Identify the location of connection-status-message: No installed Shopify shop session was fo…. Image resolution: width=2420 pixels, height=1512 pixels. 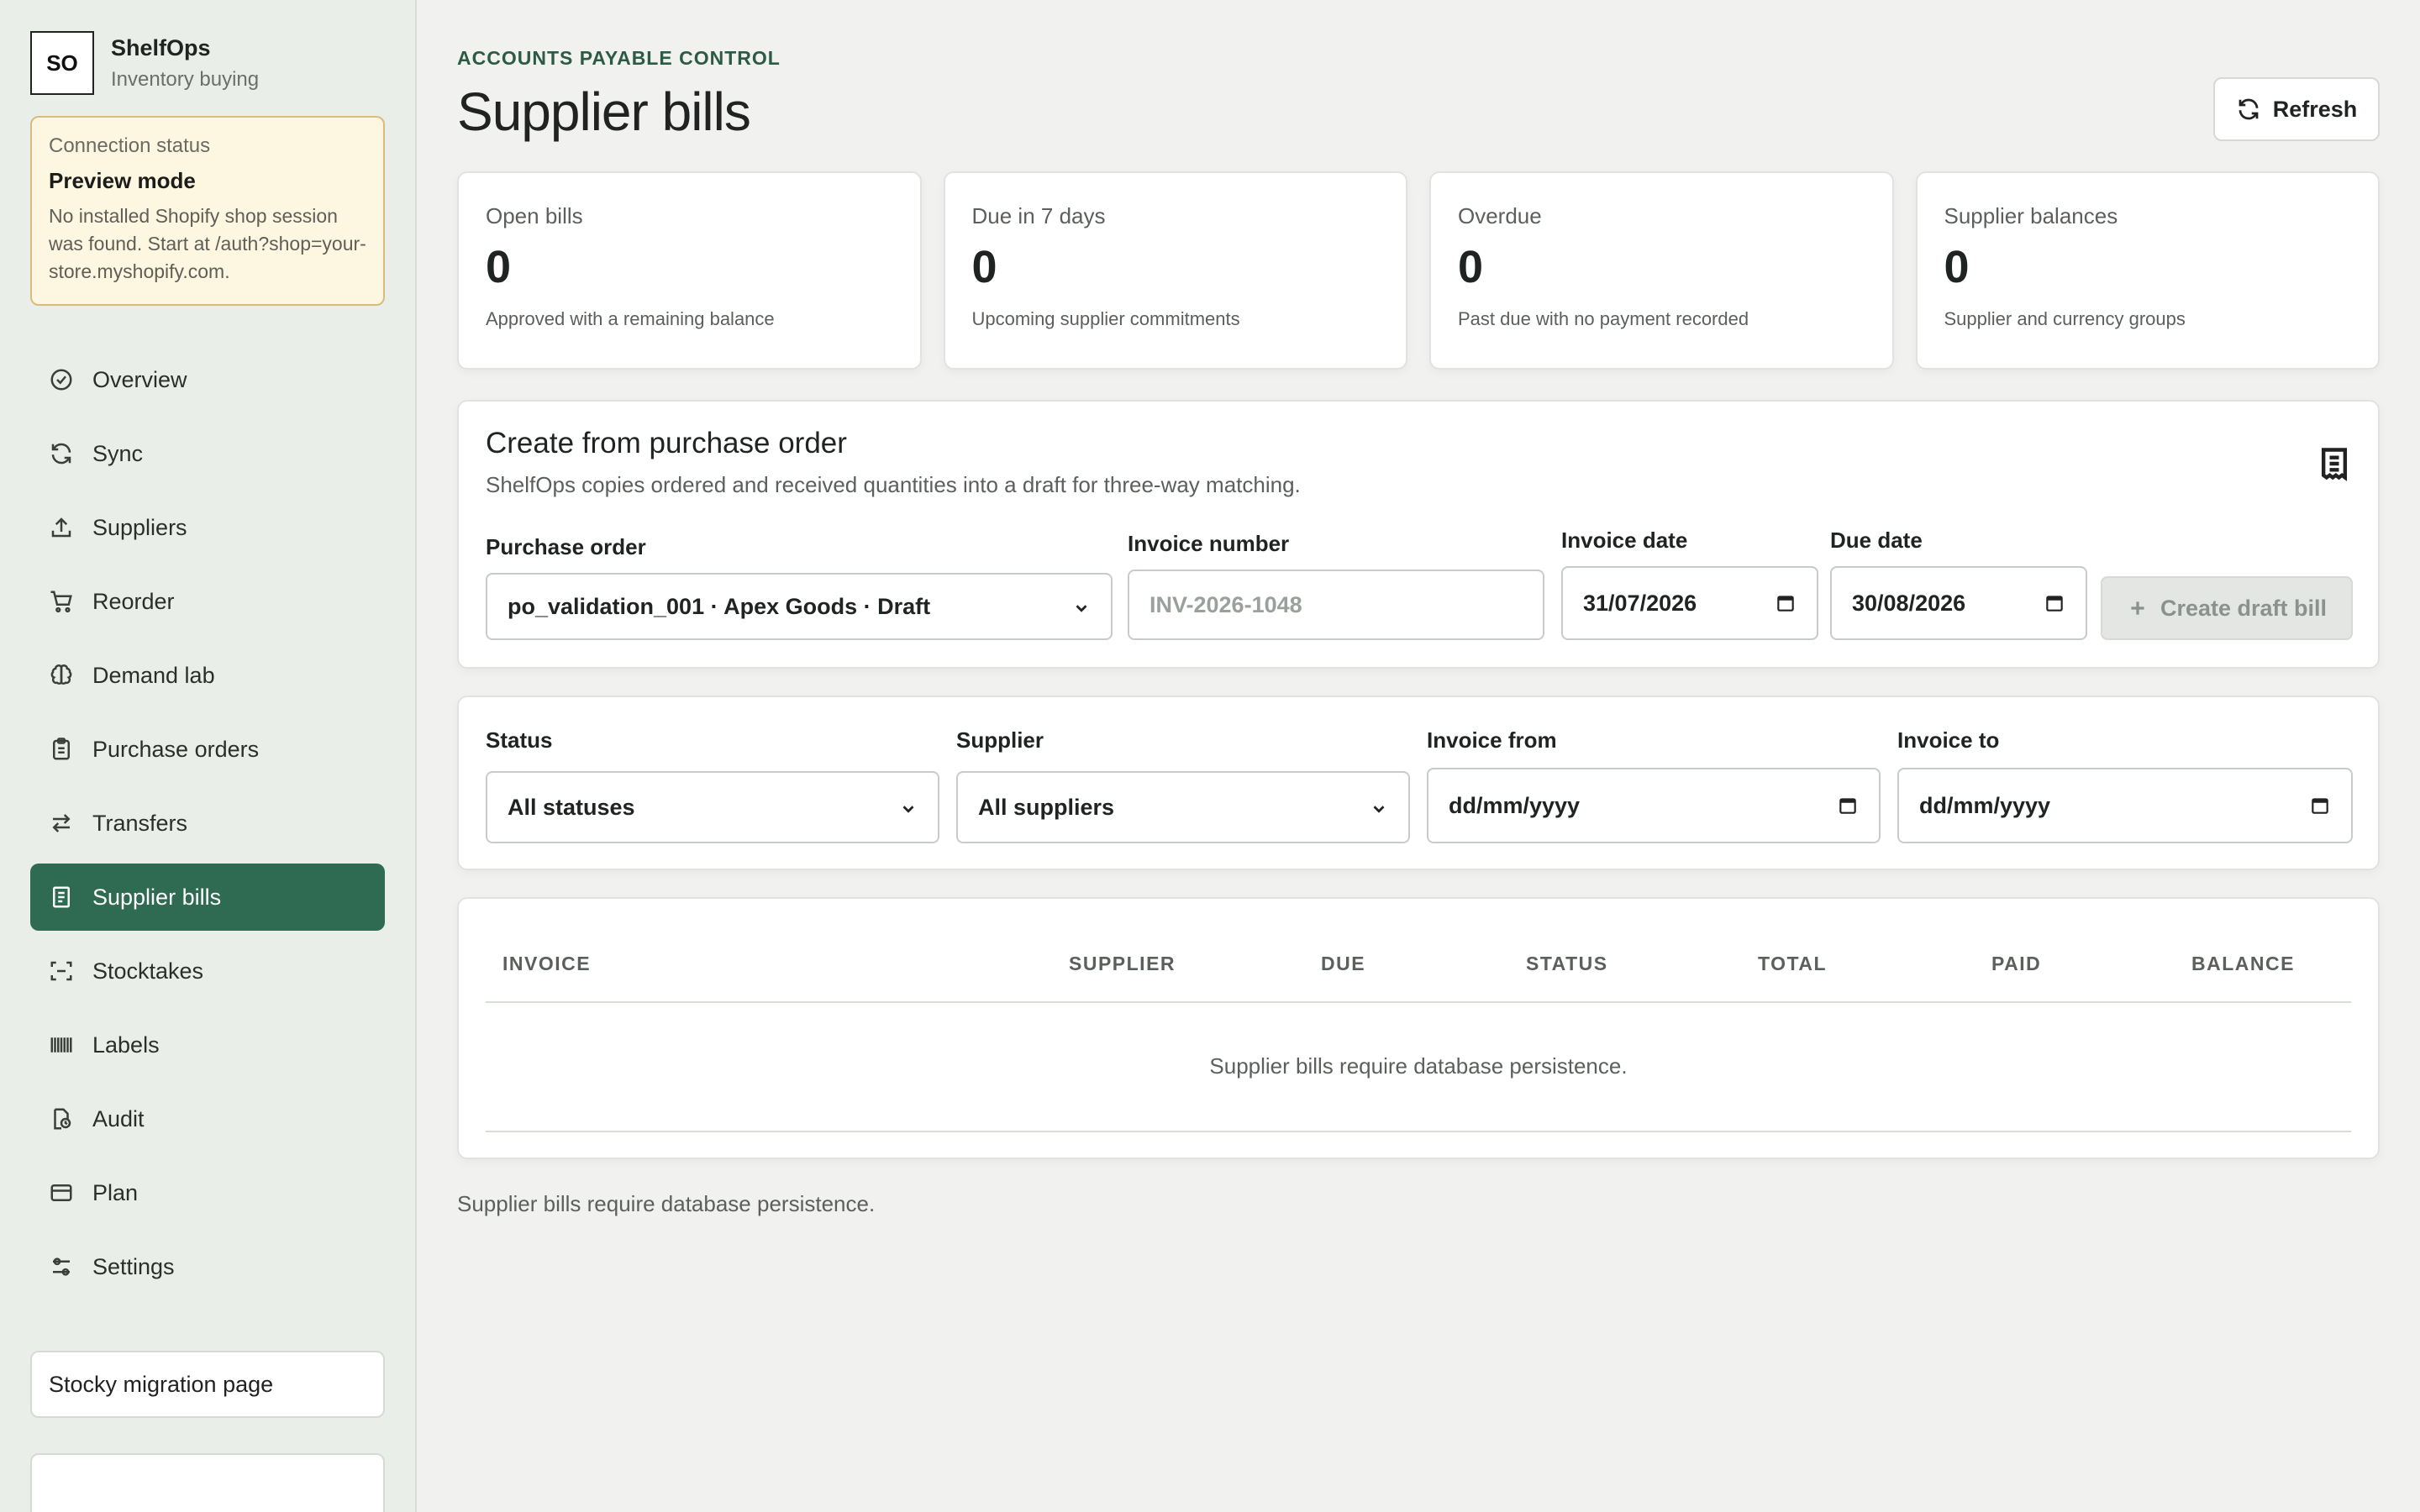
(207, 243).